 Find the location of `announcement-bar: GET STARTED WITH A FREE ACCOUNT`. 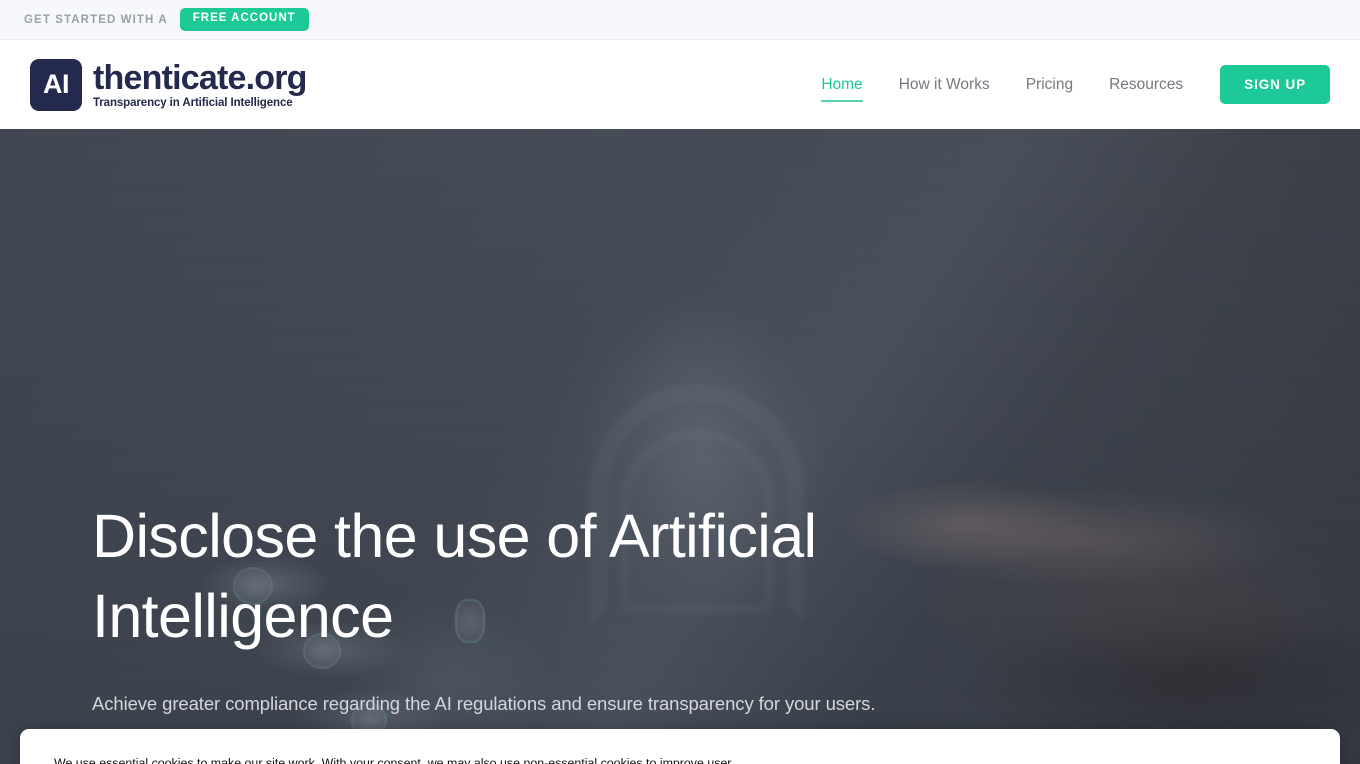

announcement-bar: GET STARTED WITH A FREE ACCOUNT is located at coordinates (680, 20).